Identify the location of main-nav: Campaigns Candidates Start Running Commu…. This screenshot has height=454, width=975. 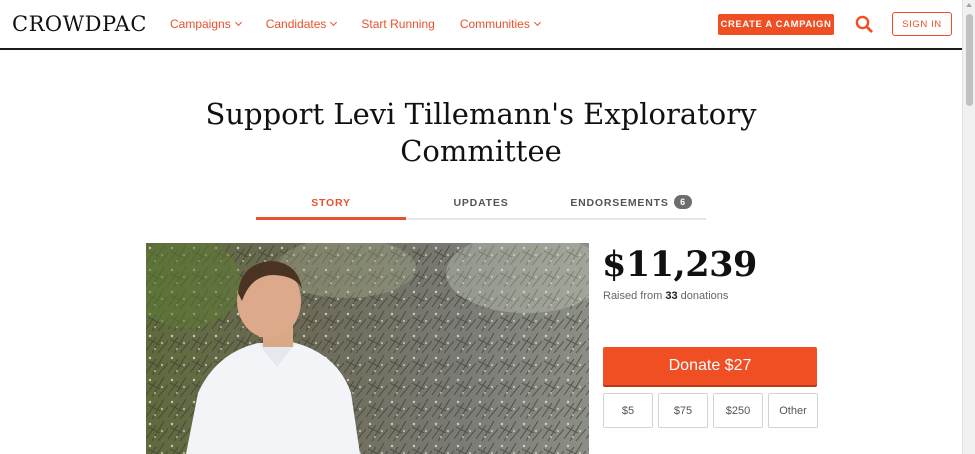
(367, 24).